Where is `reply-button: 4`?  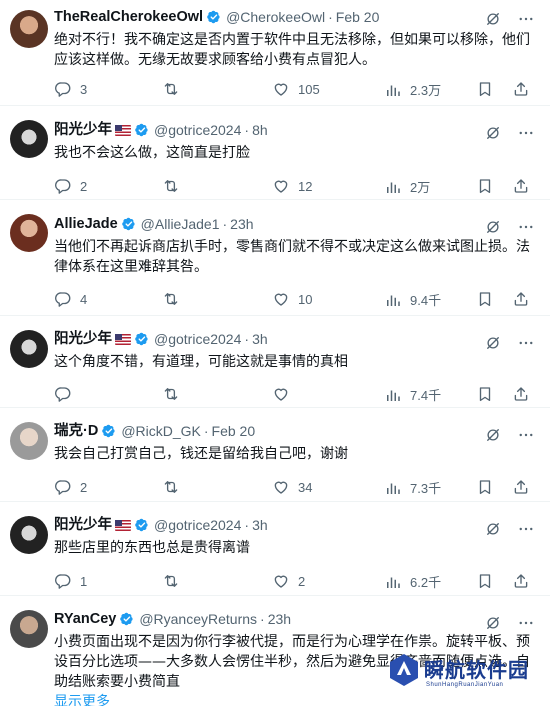
reply-button: 4 is located at coordinates (70, 299).